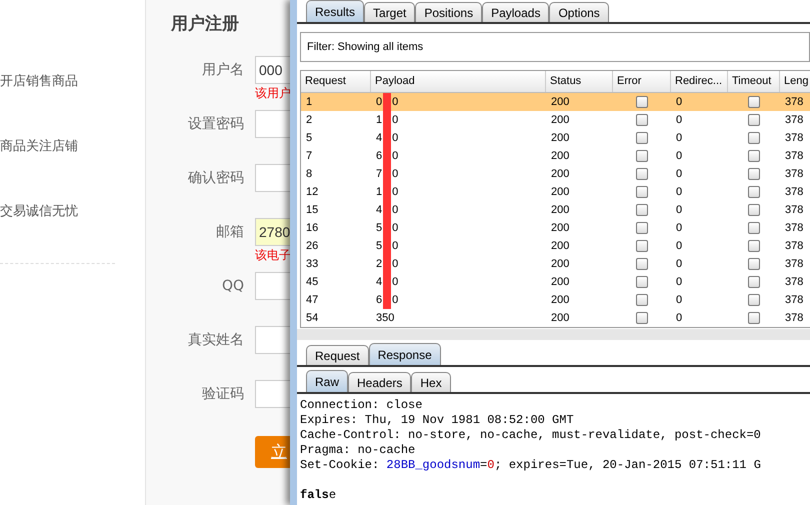 This screenshot has width=810, height=505. What do you see at coordinates (335, 11) in the screenshot?
I see `tab: Results` at bounding box center [335, 11].